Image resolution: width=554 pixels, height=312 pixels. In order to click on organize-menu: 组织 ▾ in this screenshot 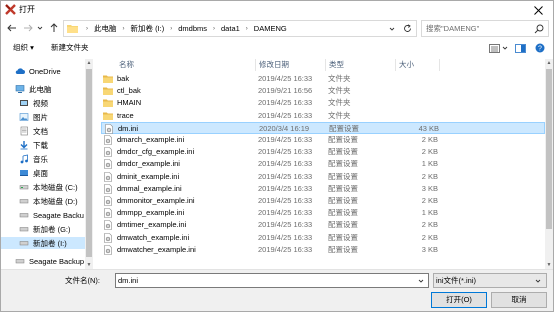, I will do `click(23, 48)`.